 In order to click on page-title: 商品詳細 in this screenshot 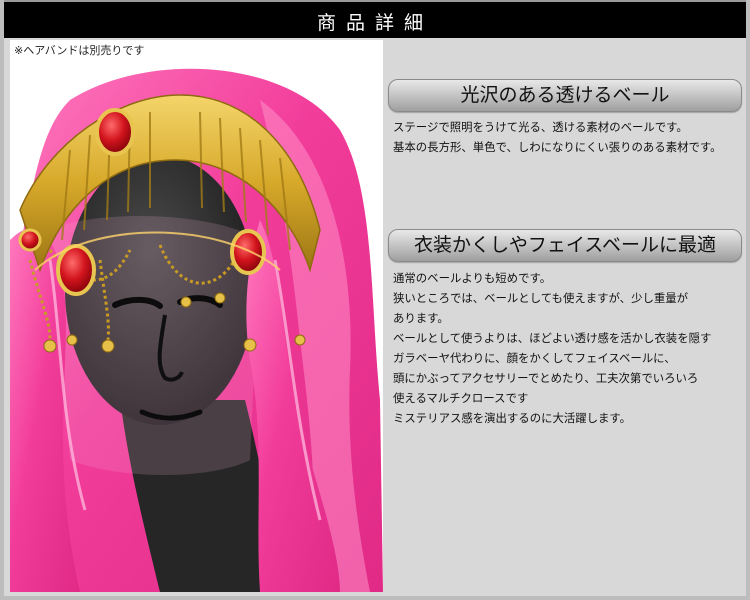, I will do `click(374, 23)`.